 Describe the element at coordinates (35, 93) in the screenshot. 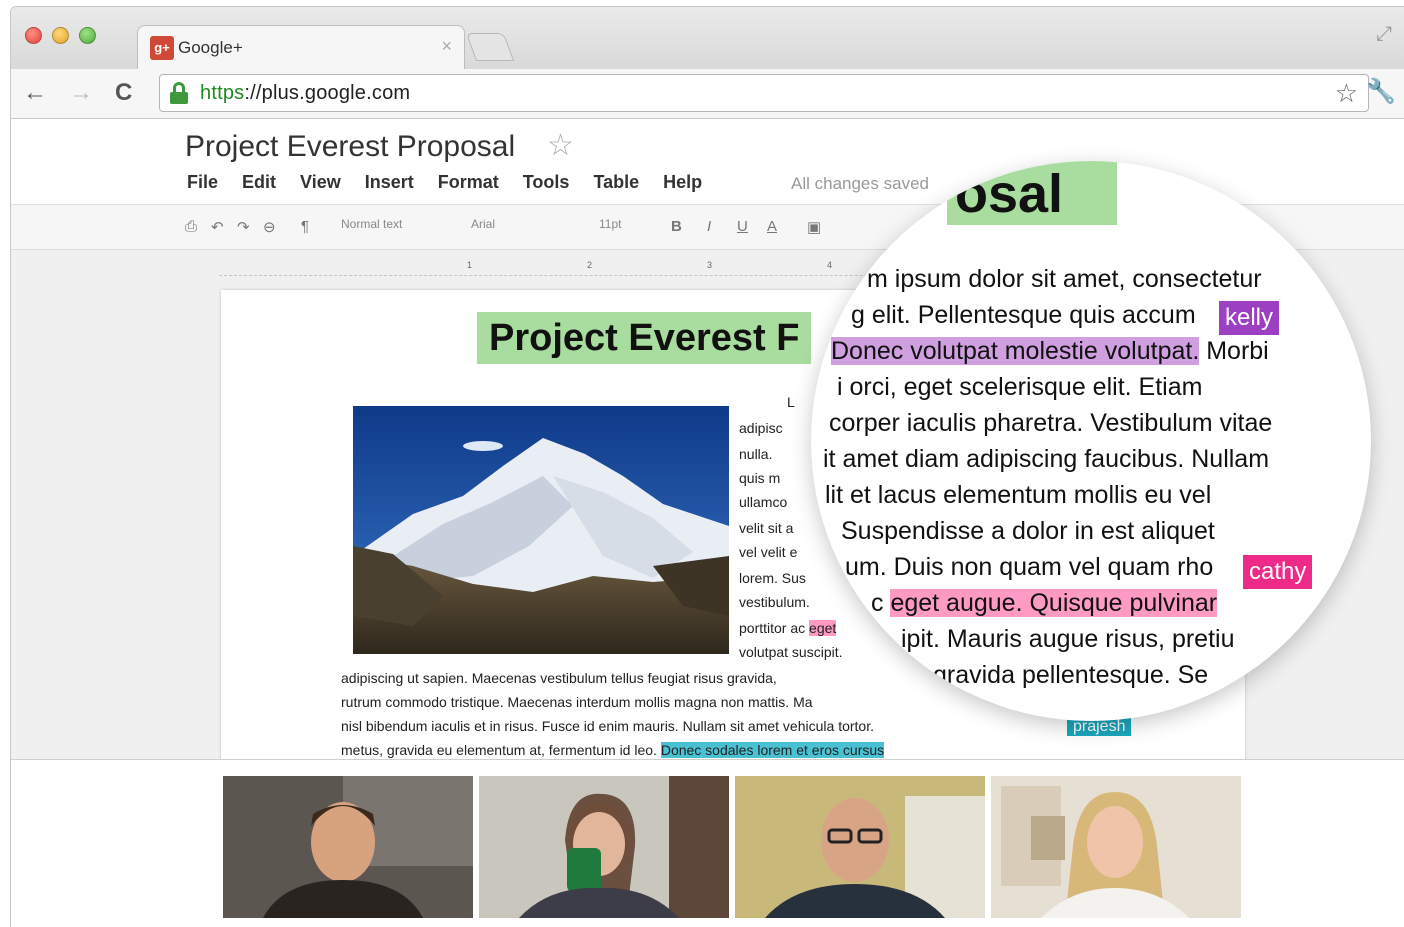

I see `back-button: ←` at that location.